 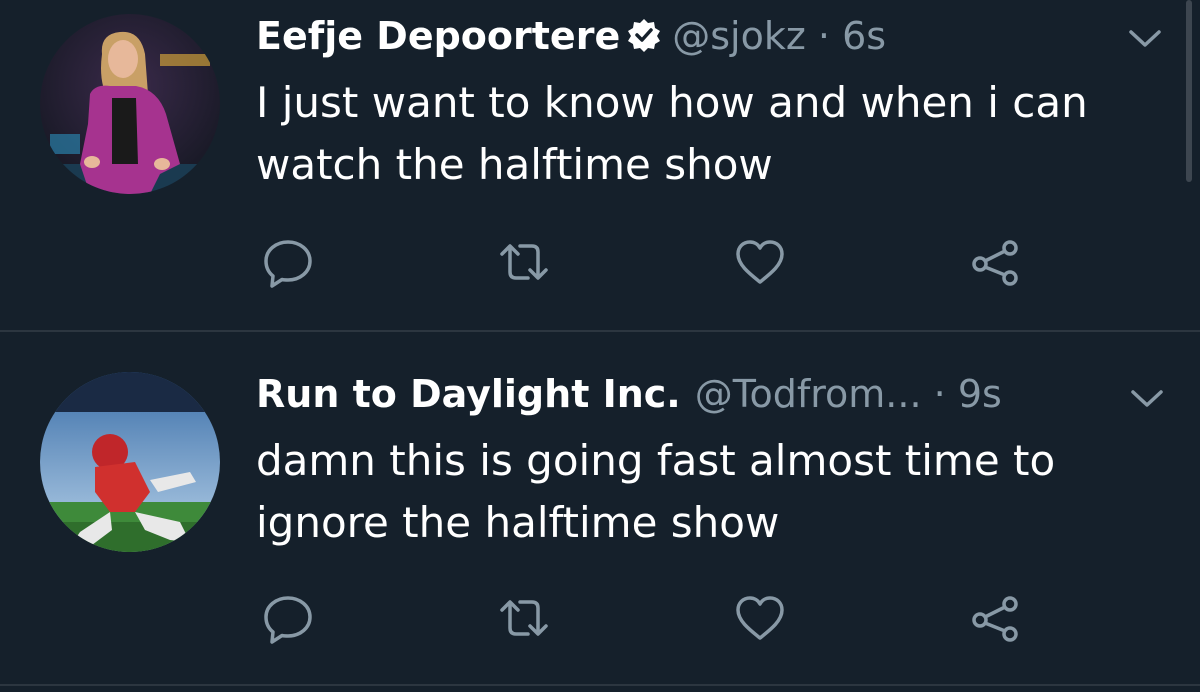 What do you see at coordinates (864, 36) in the screenshot?
I see `timestamp: 6s` at bounding box center [864, 36].